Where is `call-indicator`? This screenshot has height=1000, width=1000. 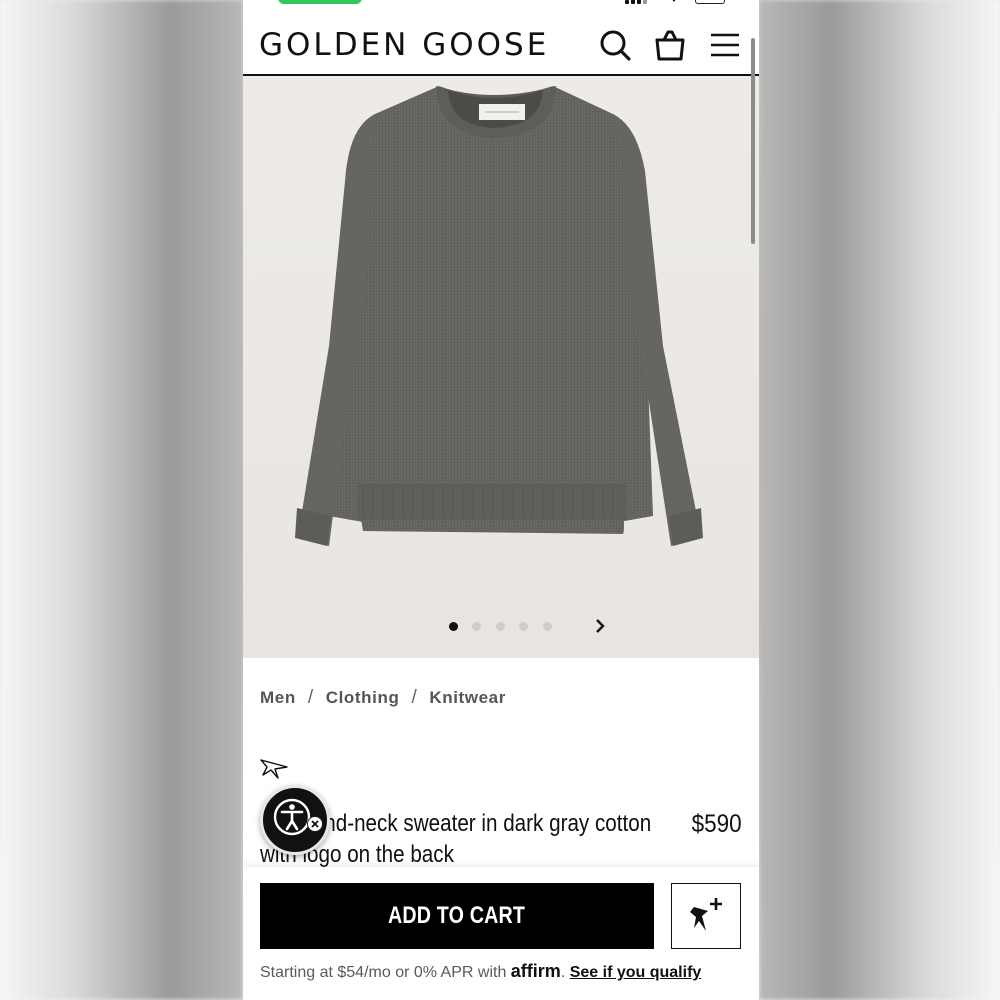 call-indicator is located at coordinates (320, 2).